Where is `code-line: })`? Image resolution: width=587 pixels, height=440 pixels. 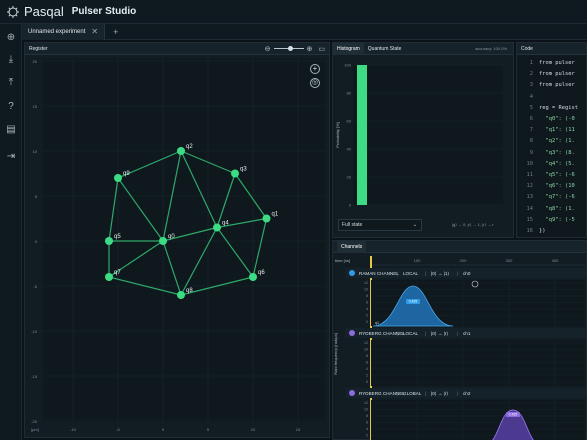 code-line: }) is located at coordinates (542, 231).